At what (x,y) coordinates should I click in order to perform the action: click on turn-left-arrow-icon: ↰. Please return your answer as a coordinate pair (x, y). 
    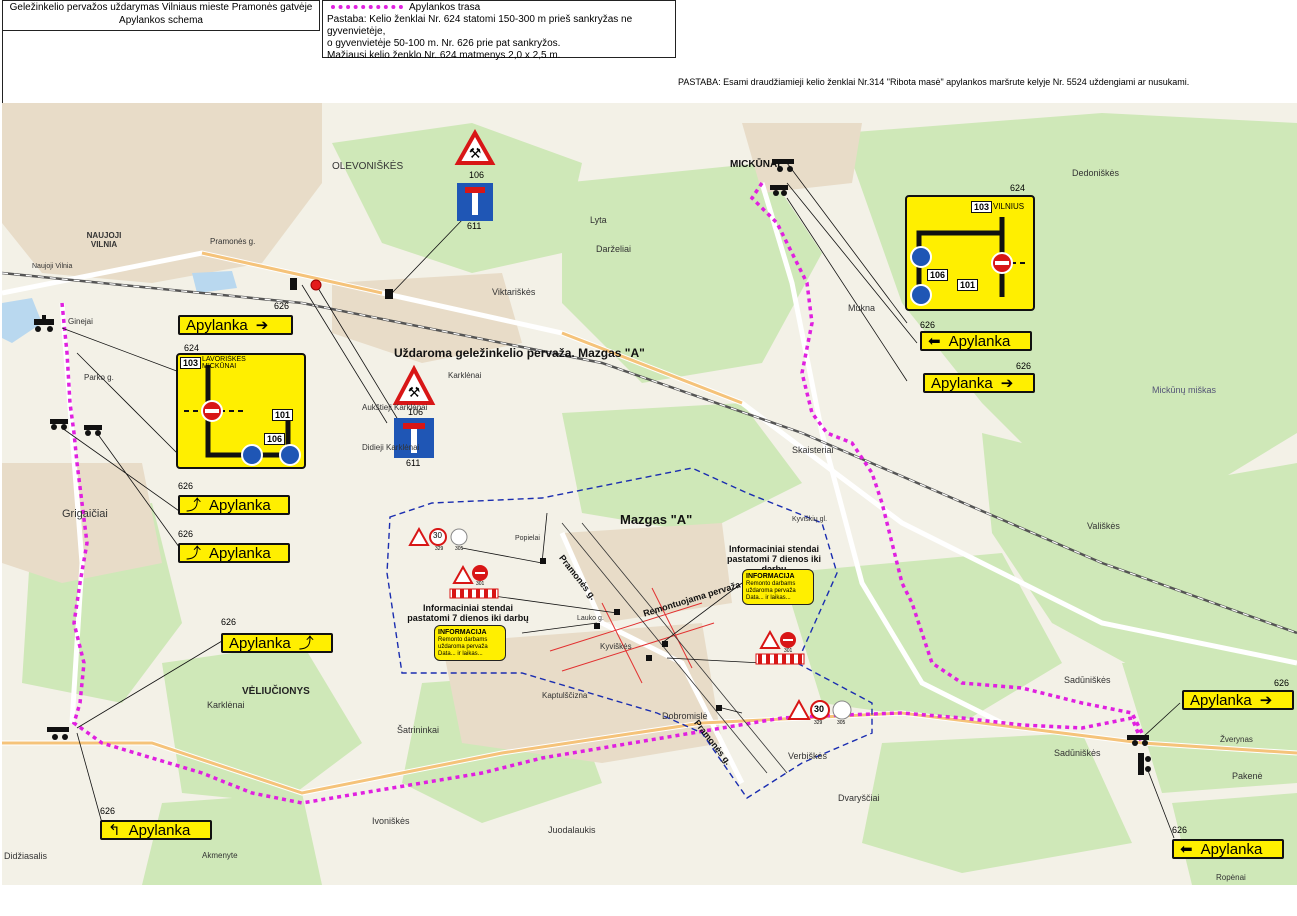
    Looking at the image, I should click on (114, 830).